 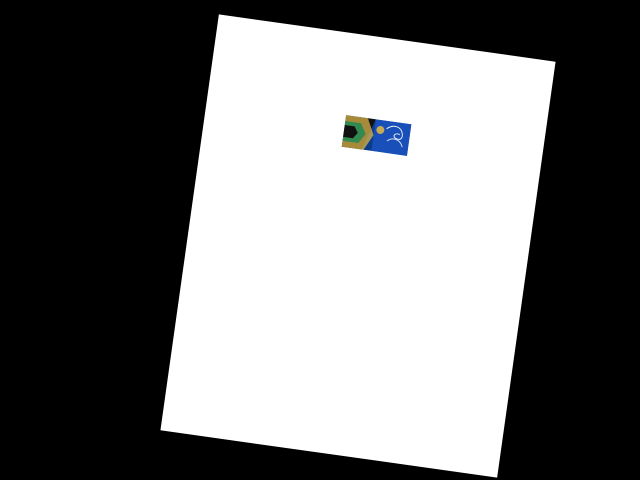 What do you see at coordinates (395, 139) in the screenshot?
I see `card-script-text` at bounding box center [395, 139].